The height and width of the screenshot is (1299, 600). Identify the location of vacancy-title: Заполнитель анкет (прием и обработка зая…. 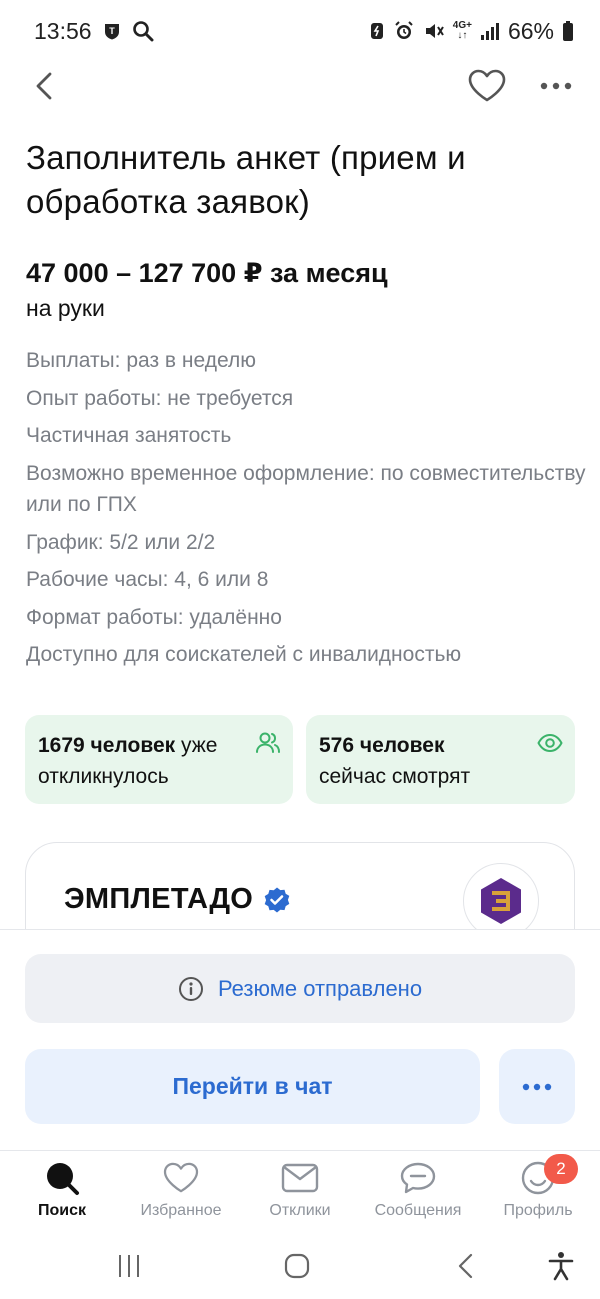
(246, 179).